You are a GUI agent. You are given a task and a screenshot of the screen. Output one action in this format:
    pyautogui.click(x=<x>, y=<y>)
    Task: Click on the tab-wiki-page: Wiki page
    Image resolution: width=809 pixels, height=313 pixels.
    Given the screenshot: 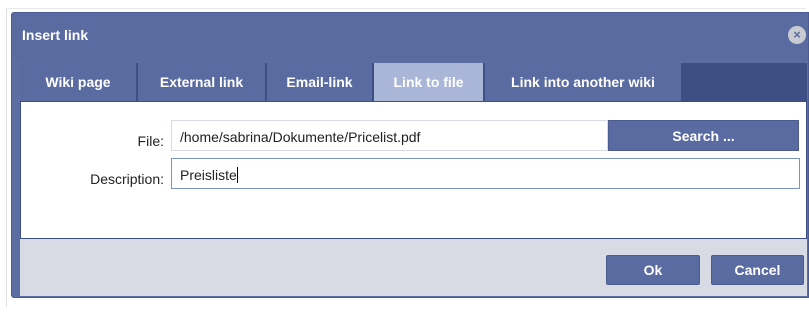 What is the action you would take?
    pyautogui.click(x=79, y=82)
    